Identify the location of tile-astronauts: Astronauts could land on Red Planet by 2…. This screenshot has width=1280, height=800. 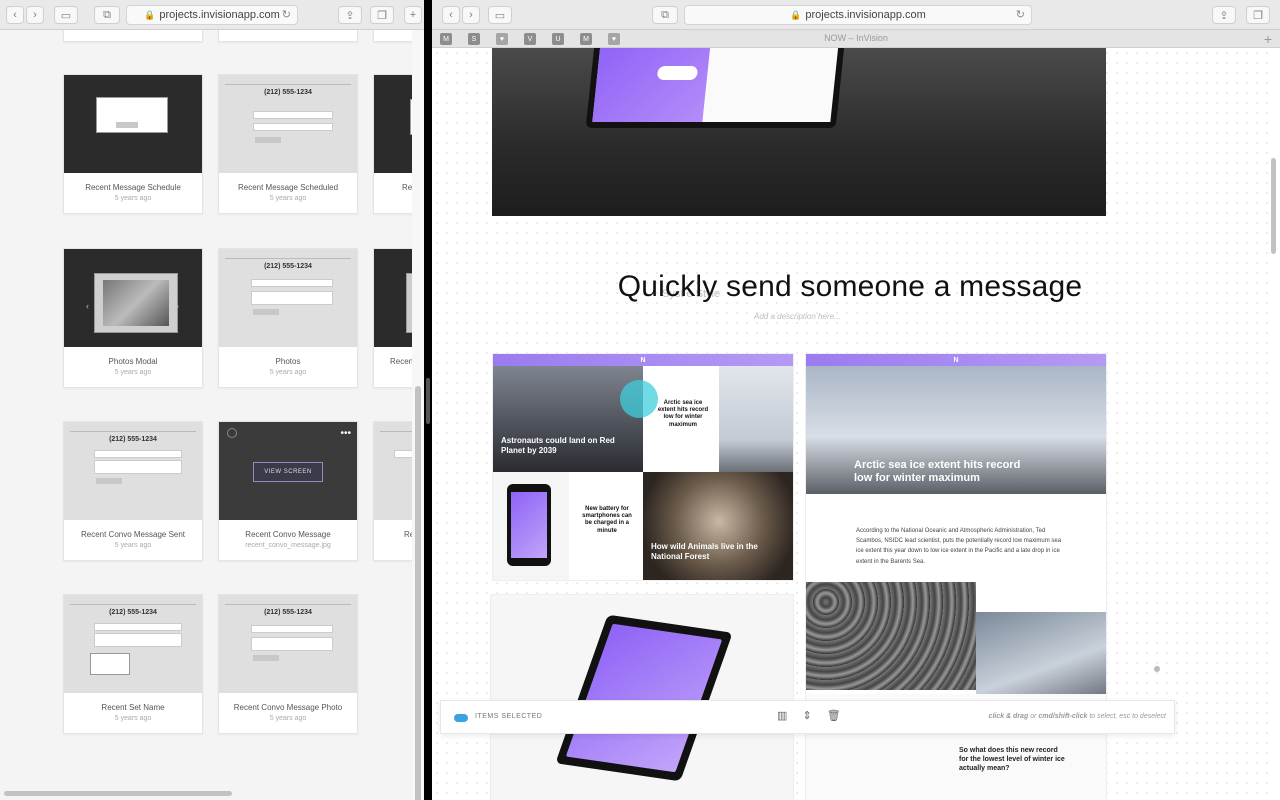
(568, 419).